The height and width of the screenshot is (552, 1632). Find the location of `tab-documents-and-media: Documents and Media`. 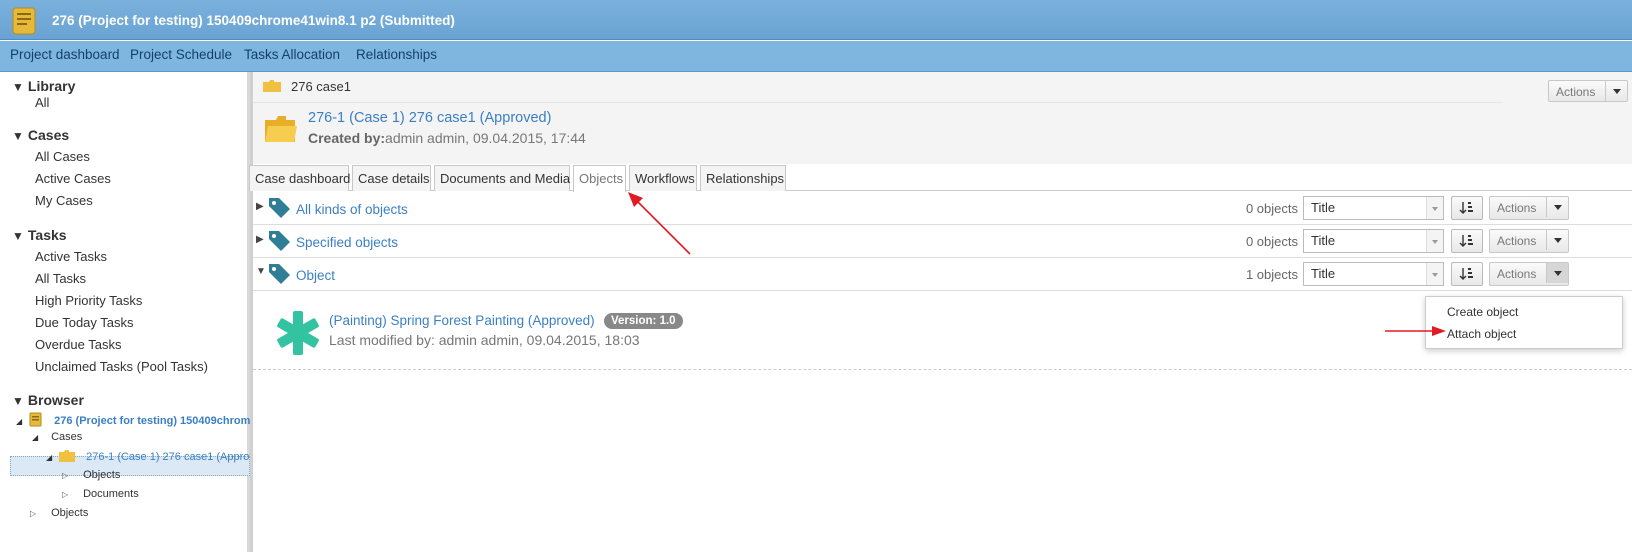

tab-documents-and-media: Documents and Media is located at coordinates (502, 178).